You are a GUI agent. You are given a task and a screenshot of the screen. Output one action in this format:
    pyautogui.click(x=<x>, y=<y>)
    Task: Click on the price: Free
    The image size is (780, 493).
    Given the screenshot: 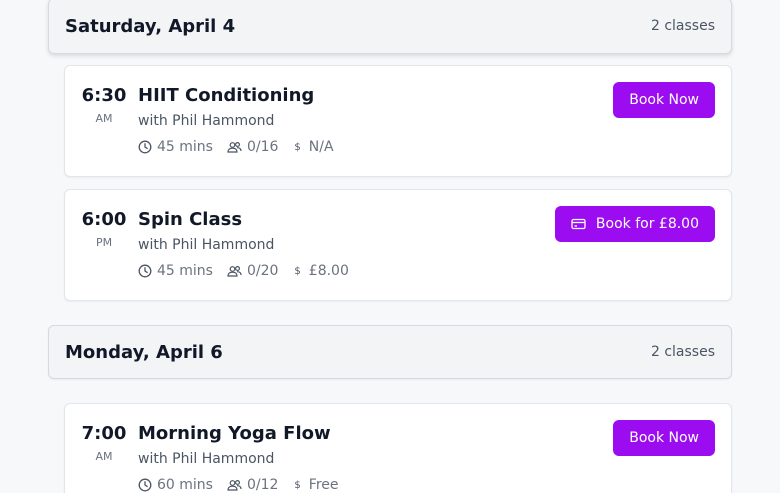 What is the action you would take?
    pyautogui.click(x=323, y=485)
    